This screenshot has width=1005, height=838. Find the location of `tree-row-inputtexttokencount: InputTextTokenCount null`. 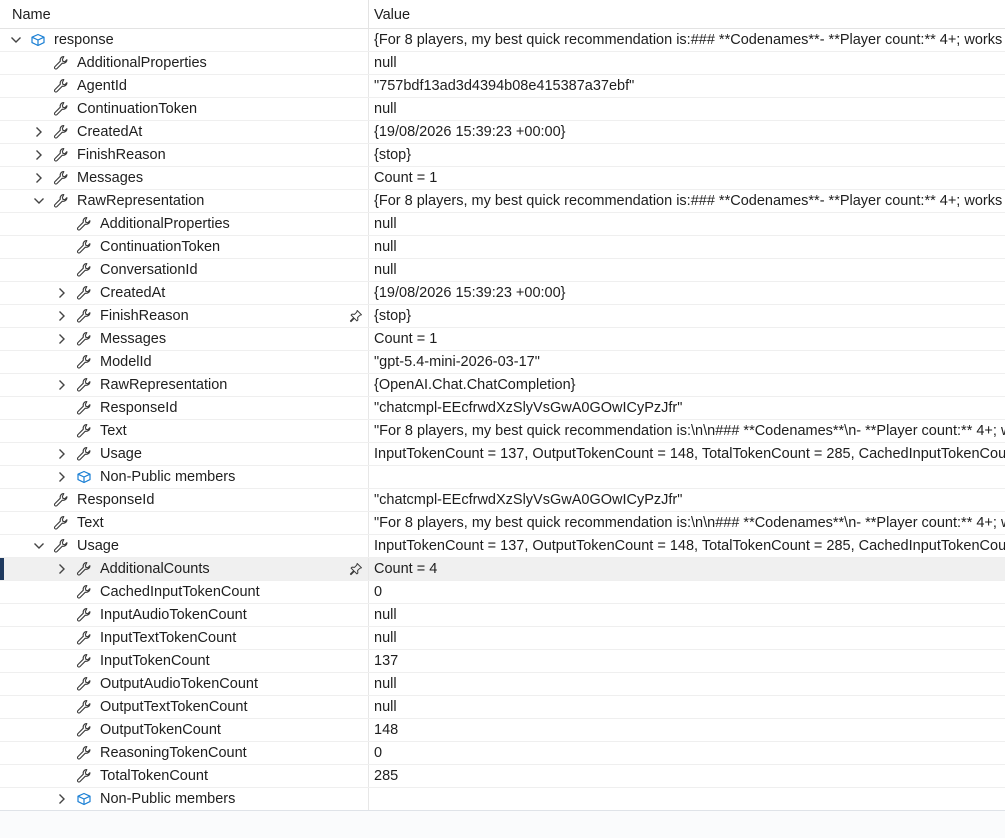

tree-row-inputtexttokencount: InputTextTokenCount null is located at coordinates (502, 638).